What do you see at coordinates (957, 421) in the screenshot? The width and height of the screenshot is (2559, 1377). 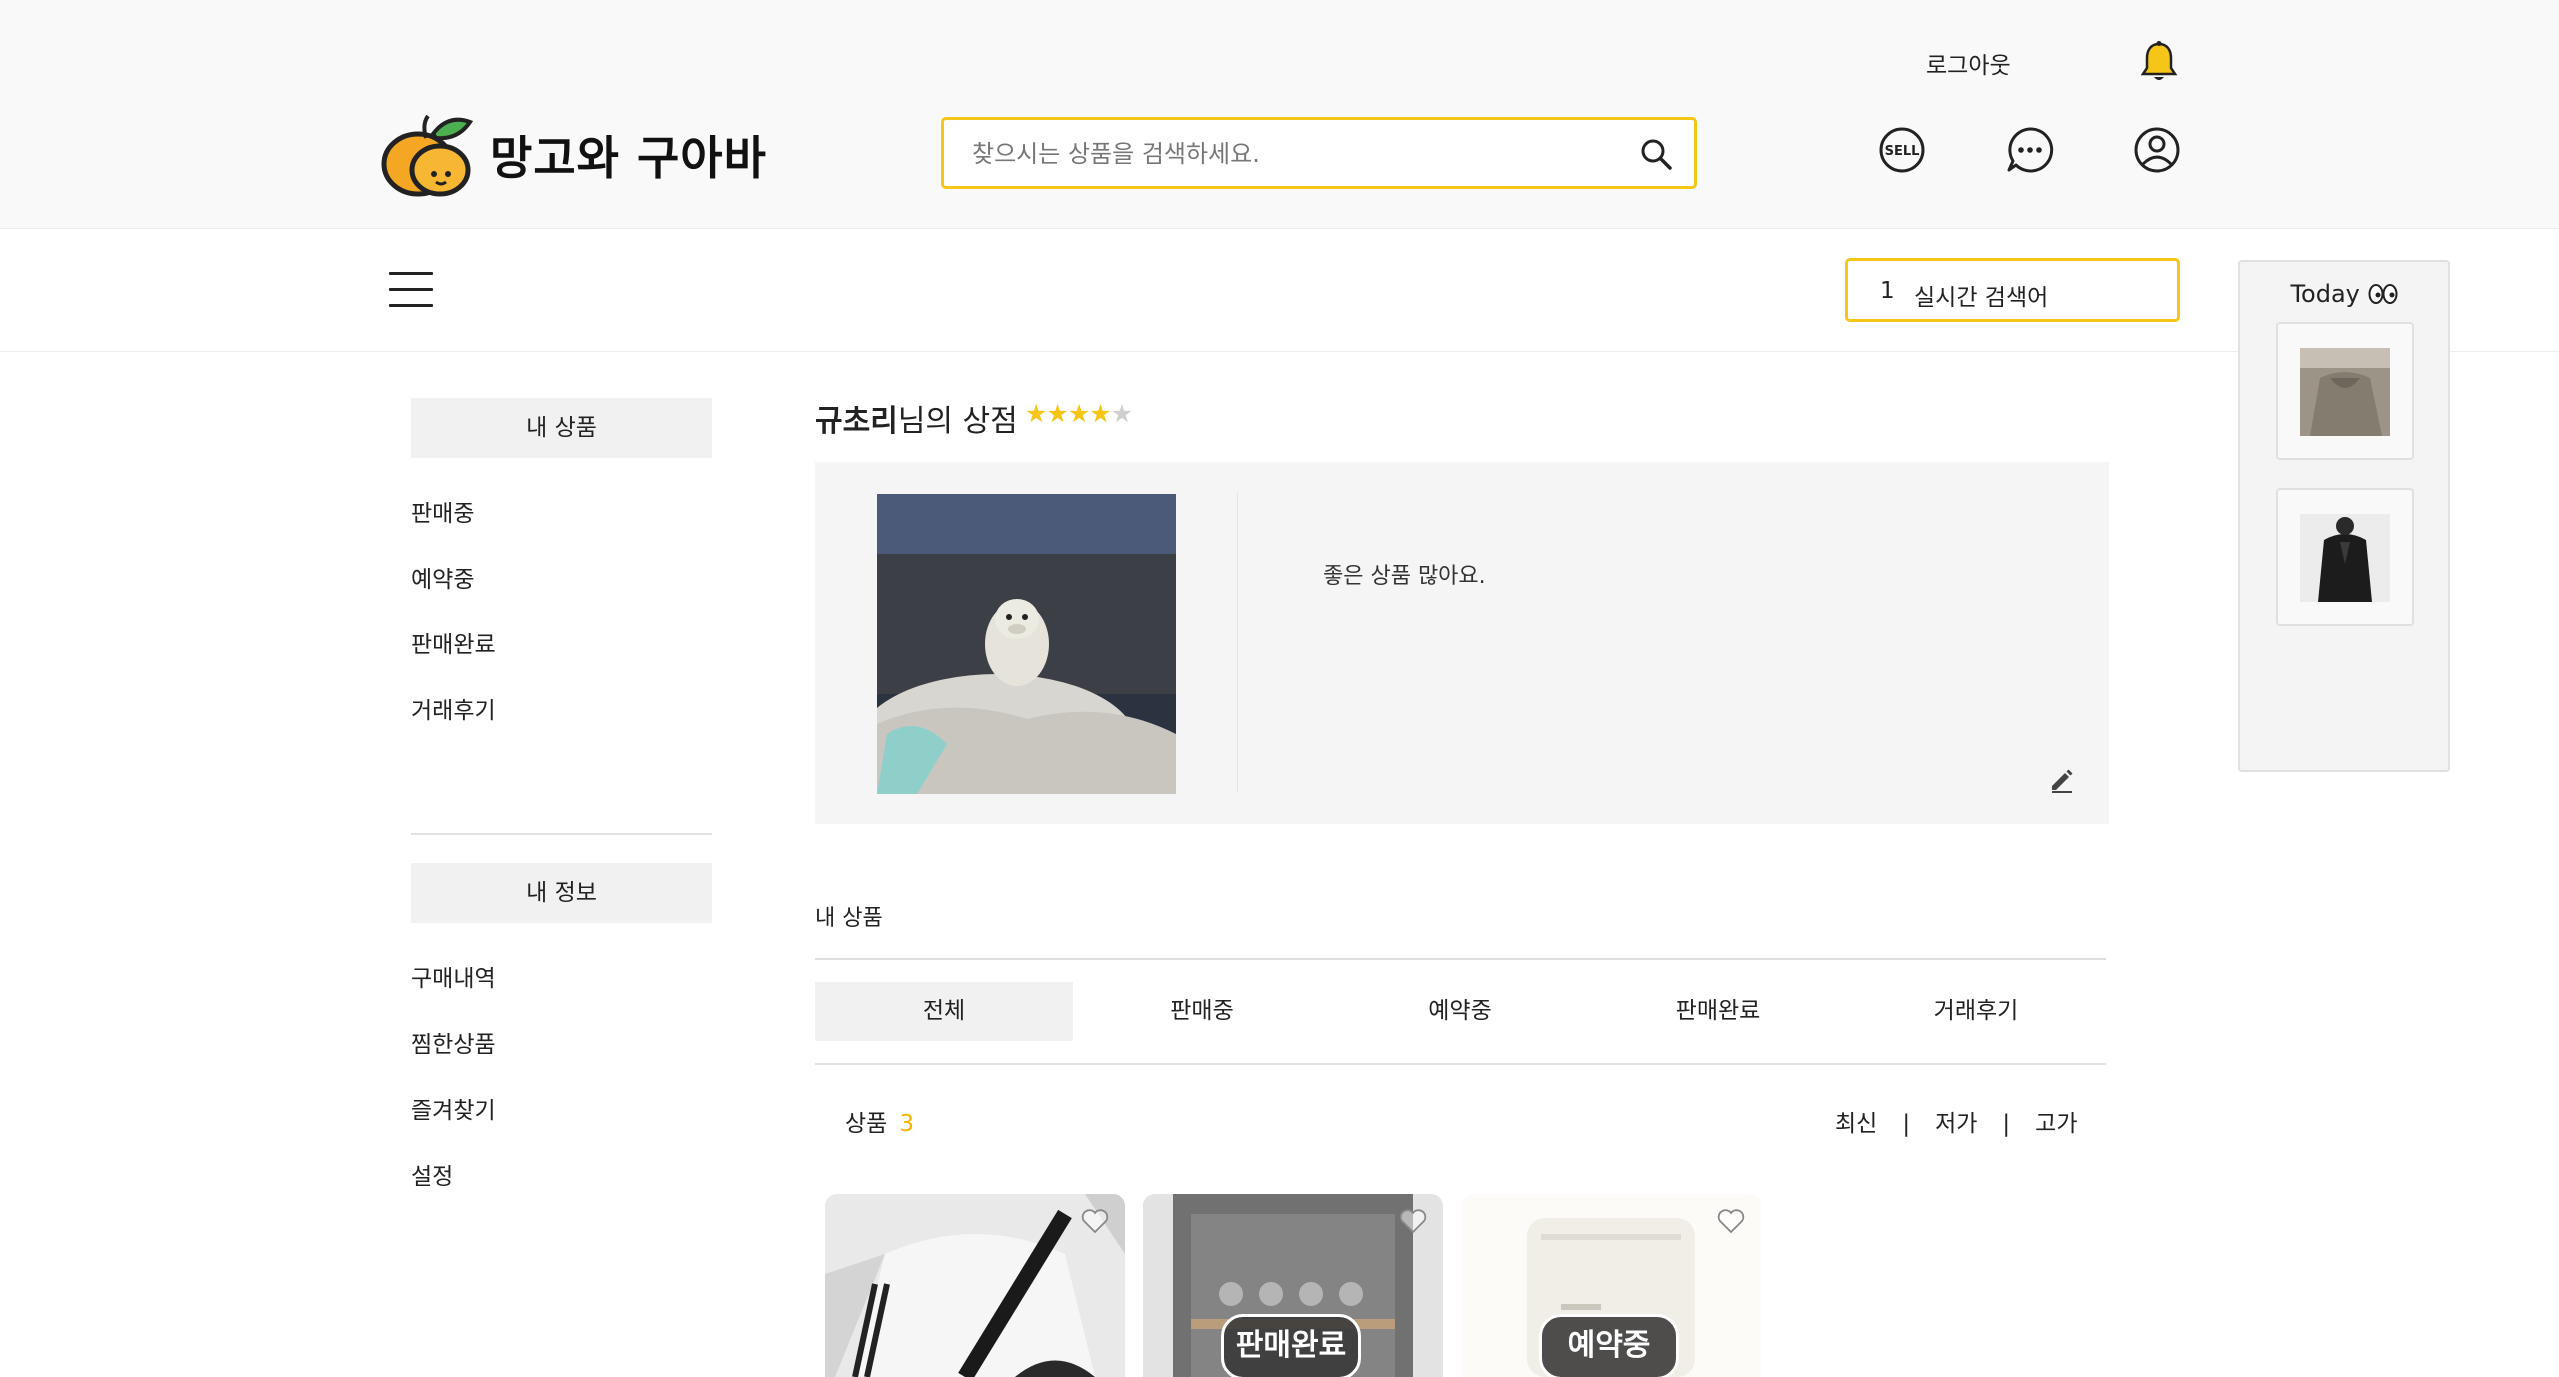 I see `shop-title-suffix: 님의 상점` at bounding box center [957, 421].